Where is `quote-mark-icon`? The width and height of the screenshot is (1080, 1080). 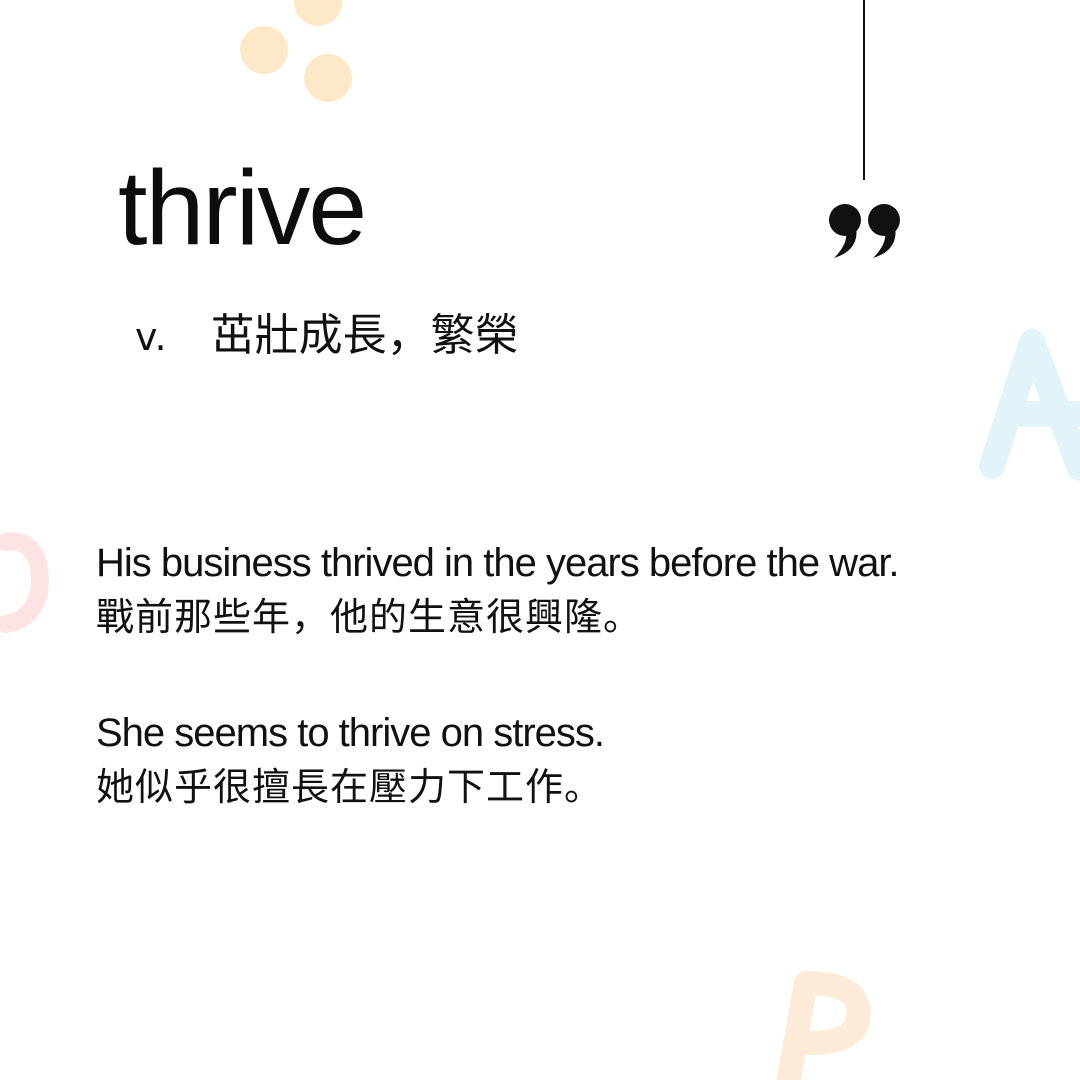
quote-mark-icon is located at coordinates (864, 231).